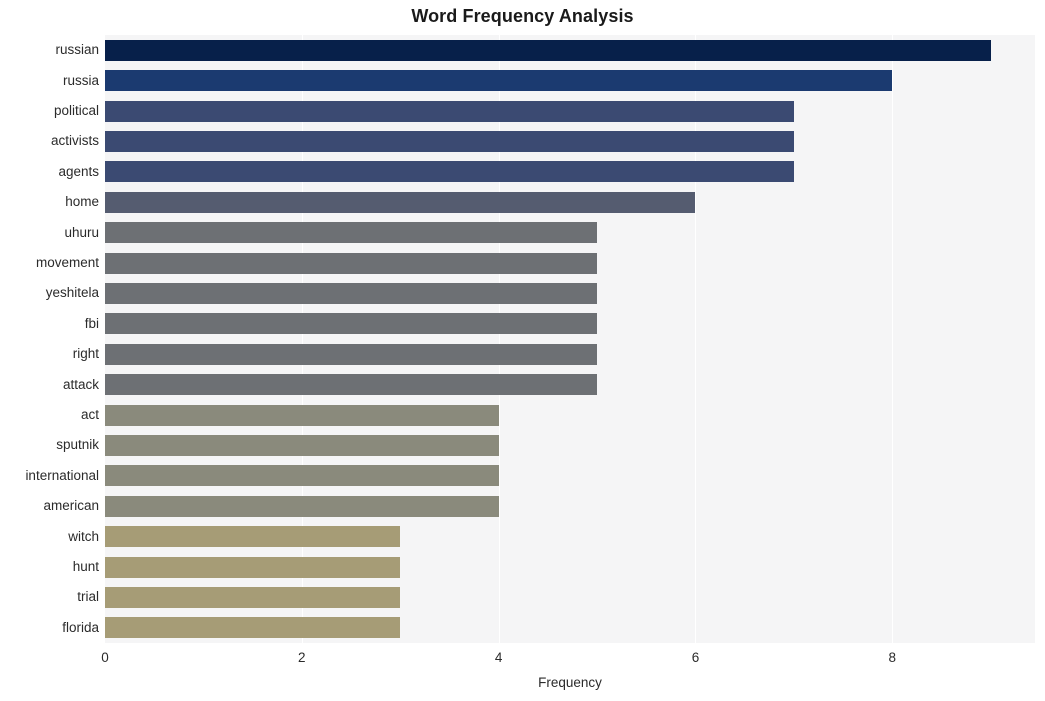 The height and width of the screenshot is (701, 1045). I want to click on x-tick-label-2: 2, so click(302, 657).